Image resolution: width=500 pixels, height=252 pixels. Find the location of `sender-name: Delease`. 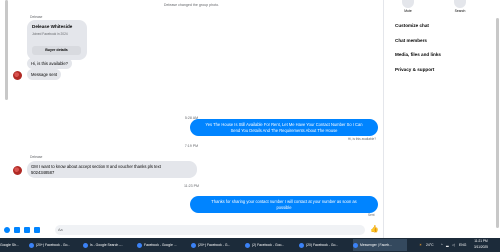

sender-name: Delease is located at coordinates (36, 157).